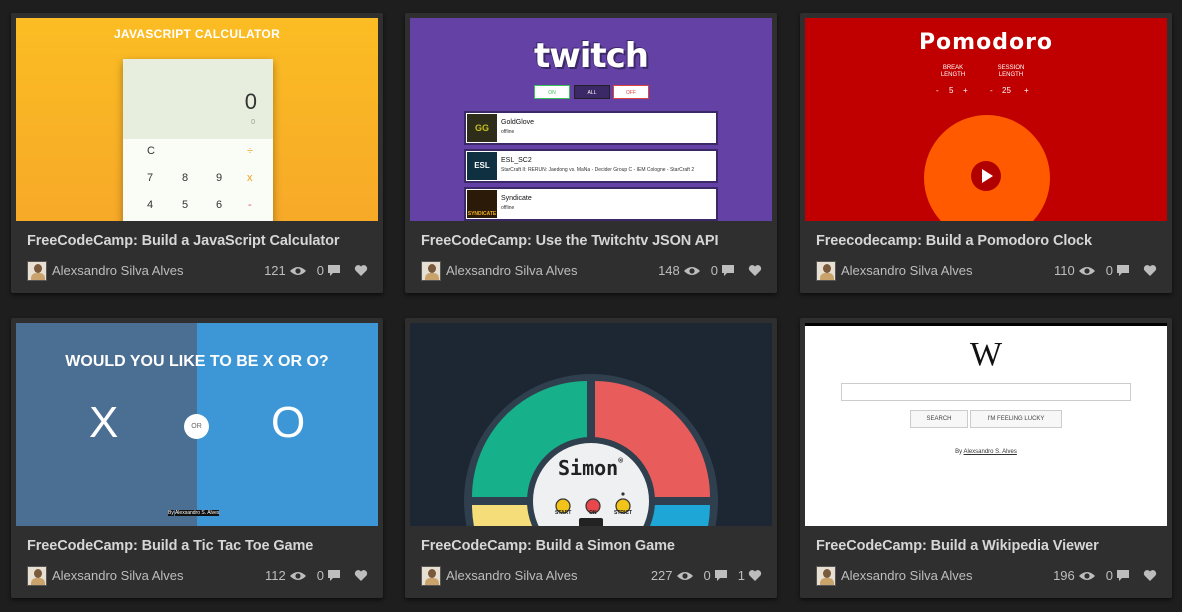 This screenshot has height=612, width=1182. Describe the element at coordinates (631, 92) in the screenshot. I see `filter-off: OFF` at that location.